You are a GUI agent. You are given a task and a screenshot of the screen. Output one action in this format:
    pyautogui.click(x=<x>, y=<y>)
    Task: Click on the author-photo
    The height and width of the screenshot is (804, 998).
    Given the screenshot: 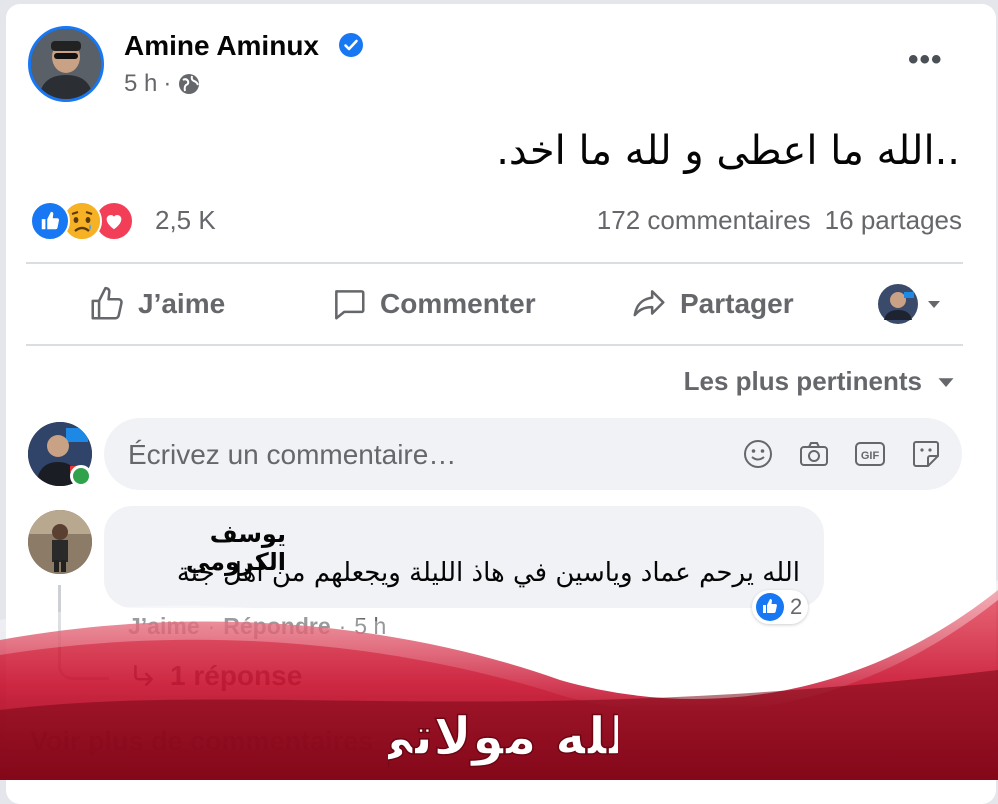 What is the action you would take?
    pyautogui.click(x=66, y=64)
    